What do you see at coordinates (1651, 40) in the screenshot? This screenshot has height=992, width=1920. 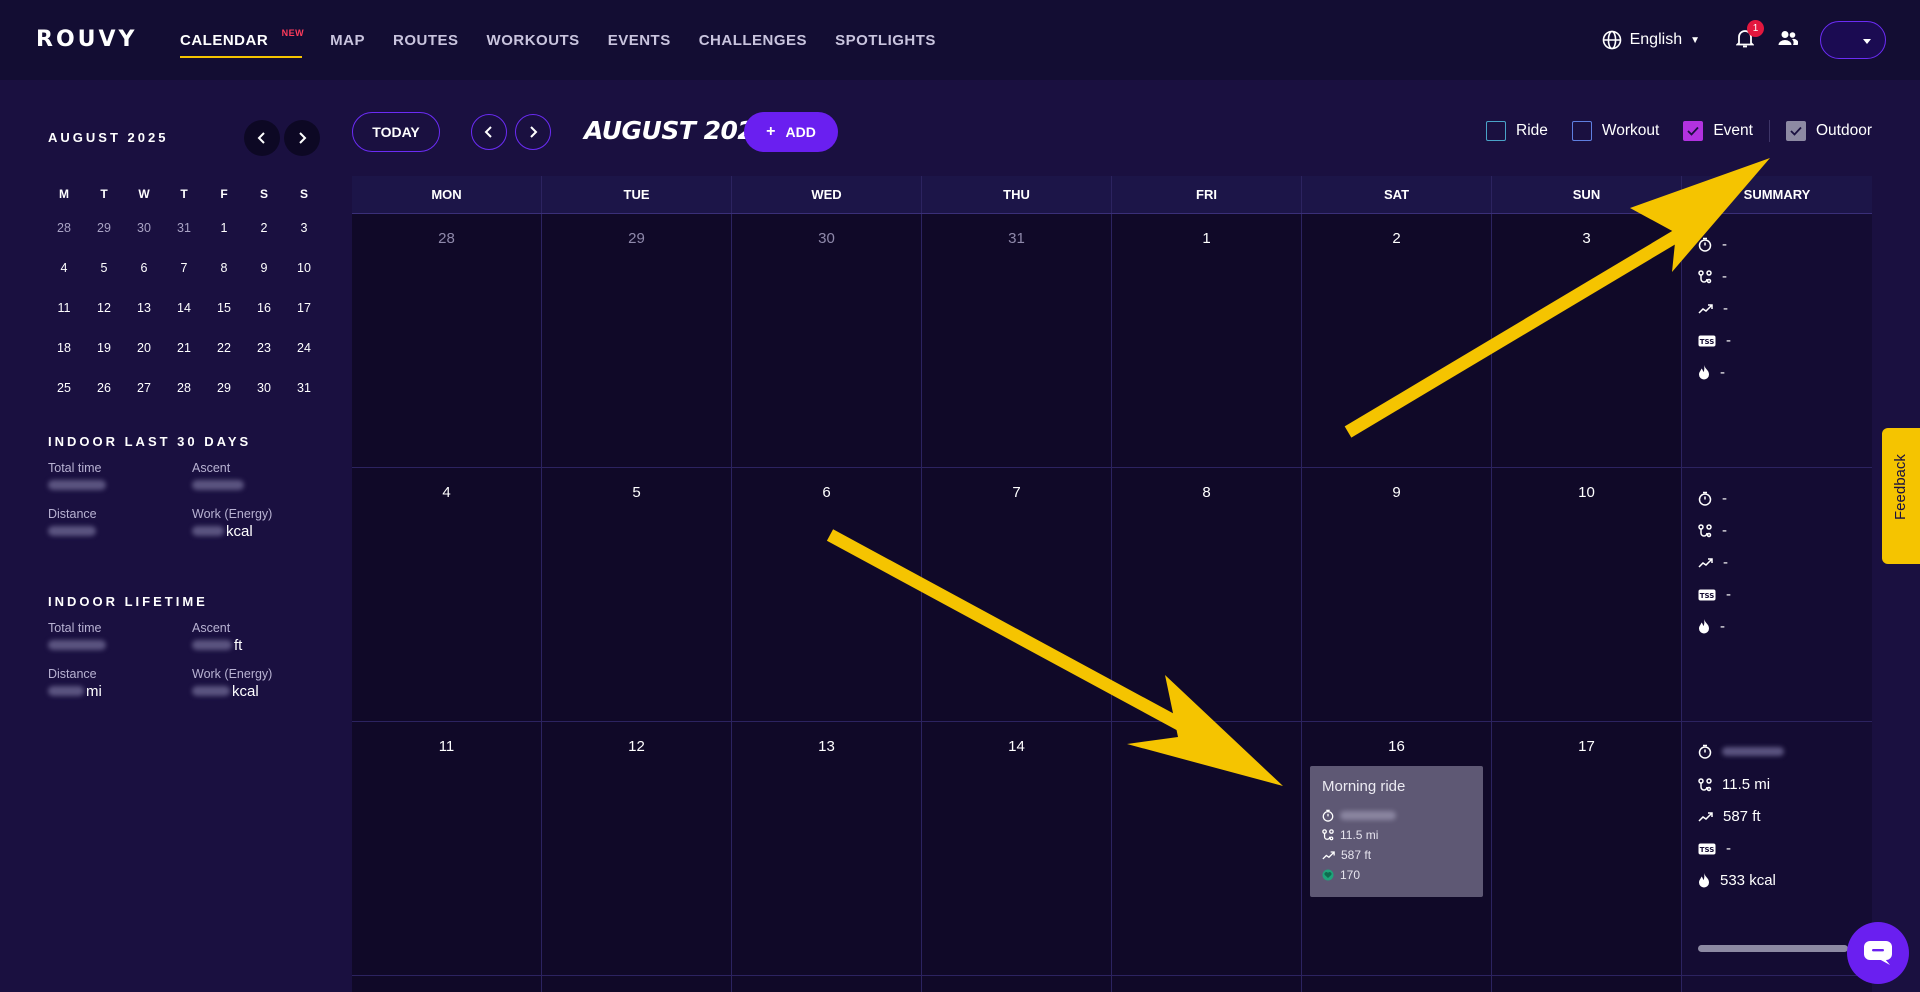 I see `language-selector: English ▼` at bounding box center [1651, 40].